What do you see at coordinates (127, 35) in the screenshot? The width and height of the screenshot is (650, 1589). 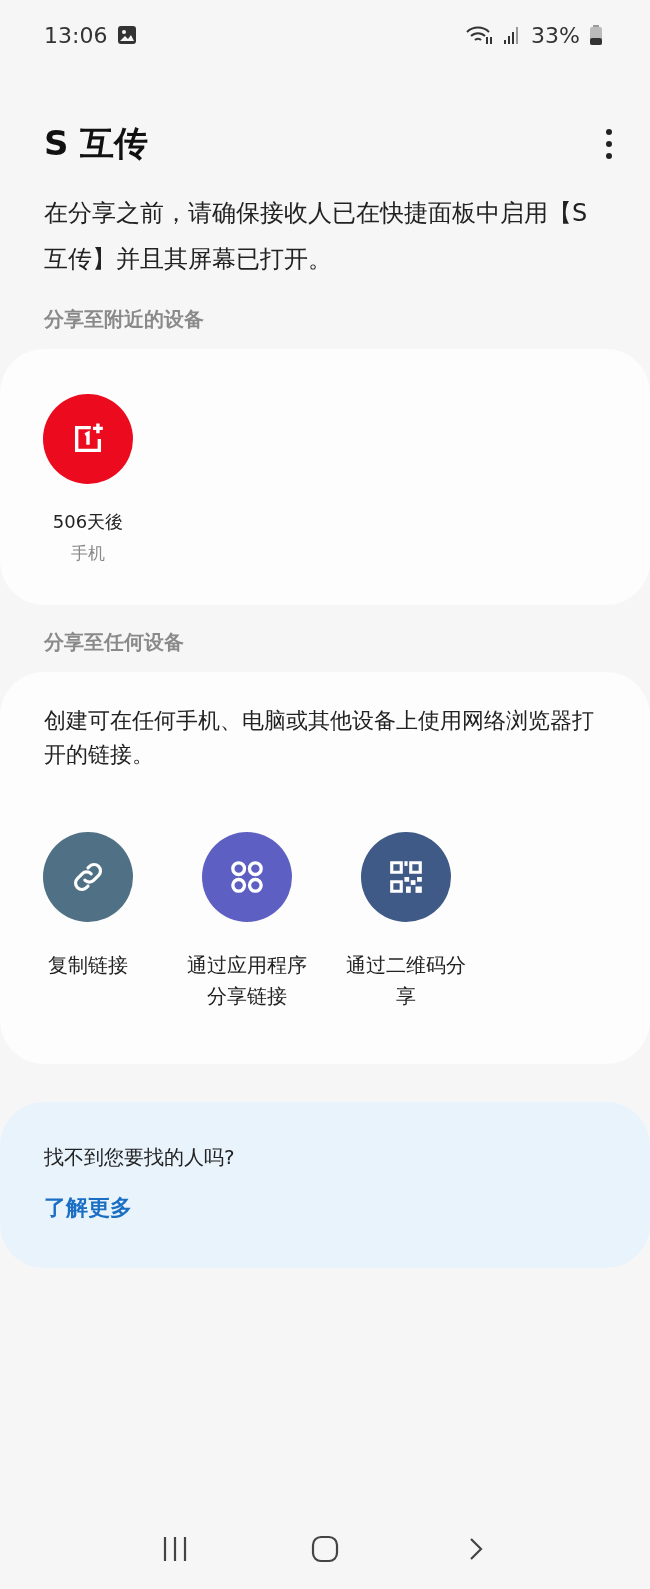 I see `image-icon` at bounding box center [127, 35].